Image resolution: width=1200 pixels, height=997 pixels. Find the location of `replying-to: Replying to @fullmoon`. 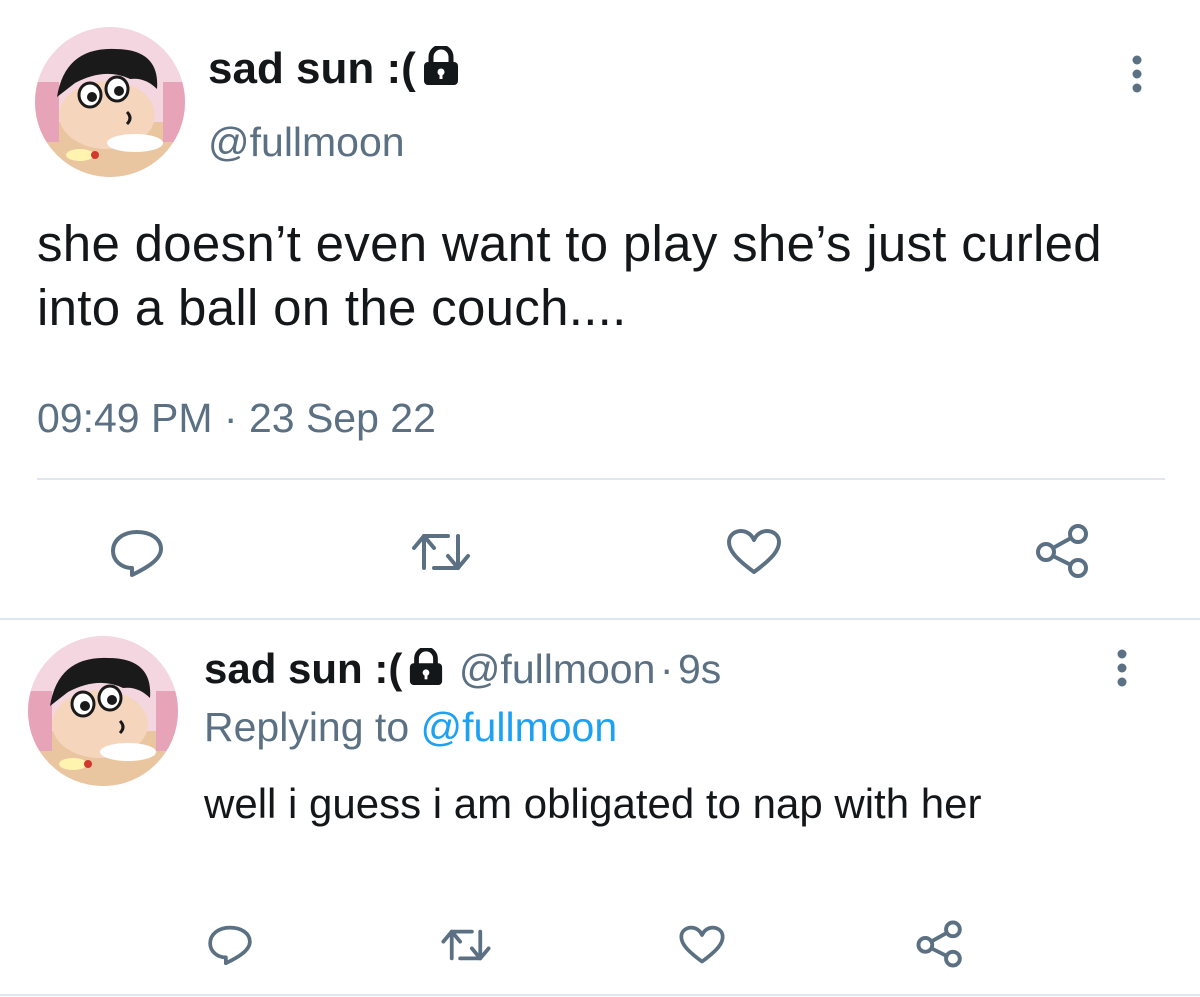

replying-to: Replying to @fullmoon is located at coordinates (410, 727).